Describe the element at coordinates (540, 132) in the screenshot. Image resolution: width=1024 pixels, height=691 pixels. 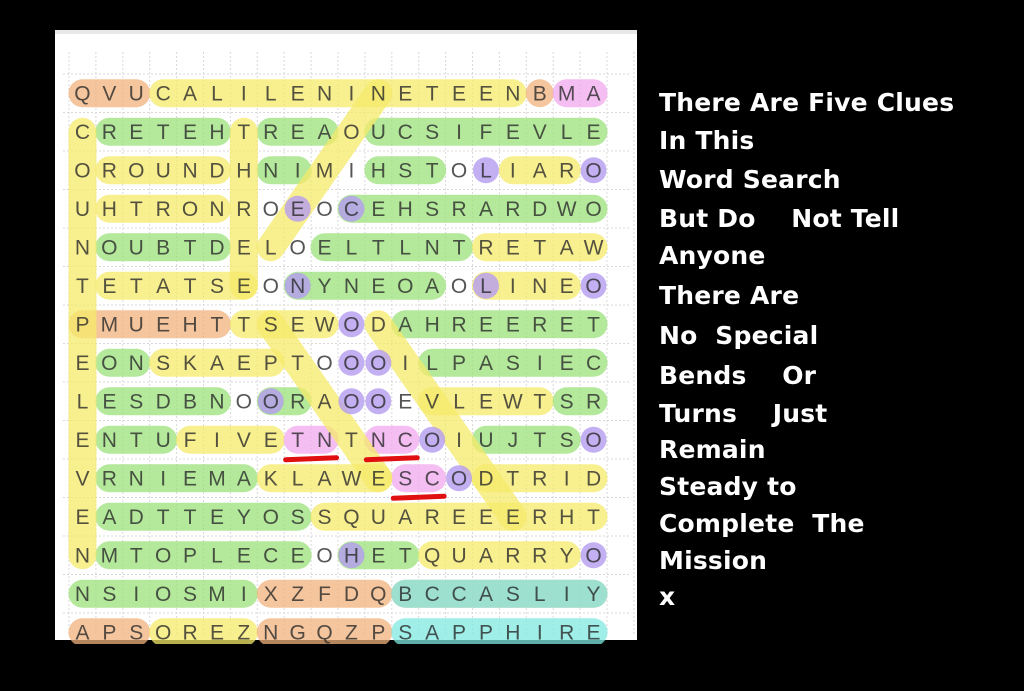
I see `grid-letter: V` at that location.